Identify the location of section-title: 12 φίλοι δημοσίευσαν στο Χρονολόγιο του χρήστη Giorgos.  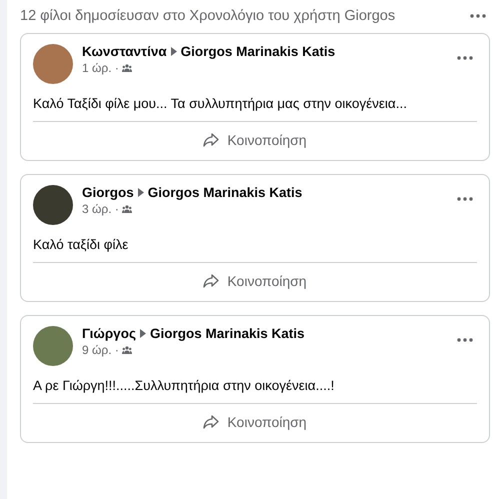
(208, 16).